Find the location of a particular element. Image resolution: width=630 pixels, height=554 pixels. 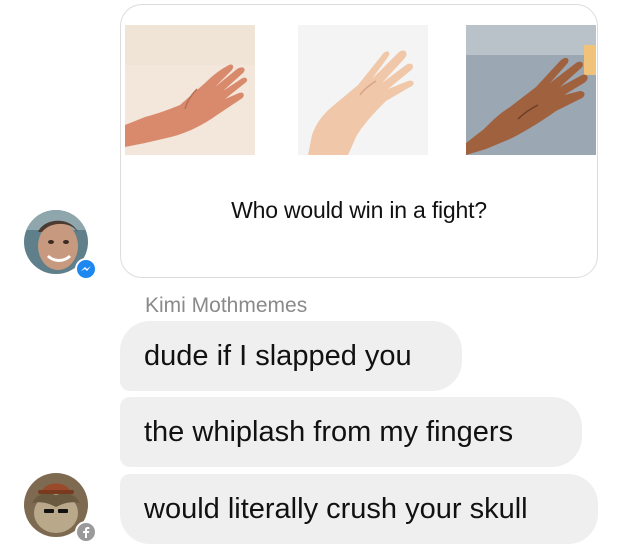

card-caption: Who would win in a fight? is located at coordinates (359, 210).